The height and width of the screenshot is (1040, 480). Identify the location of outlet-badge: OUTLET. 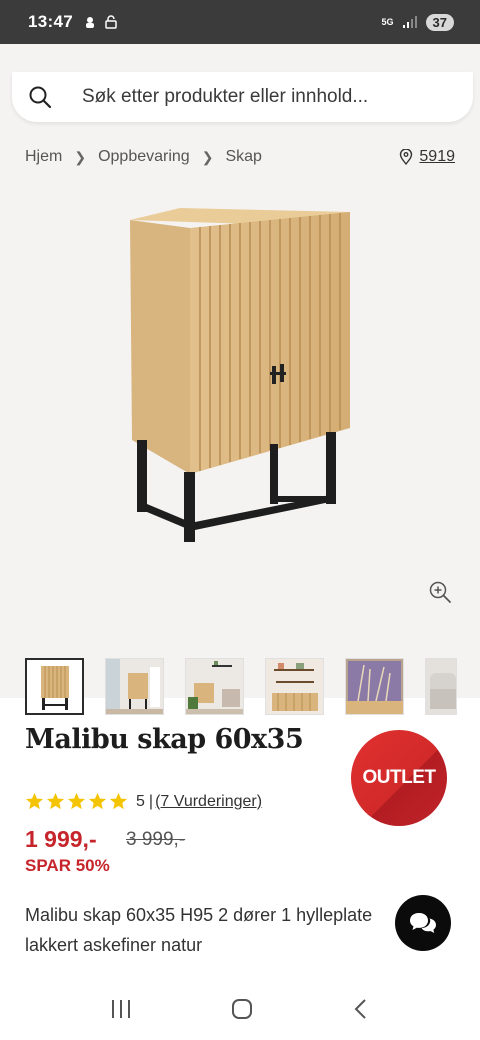
(399, 778).